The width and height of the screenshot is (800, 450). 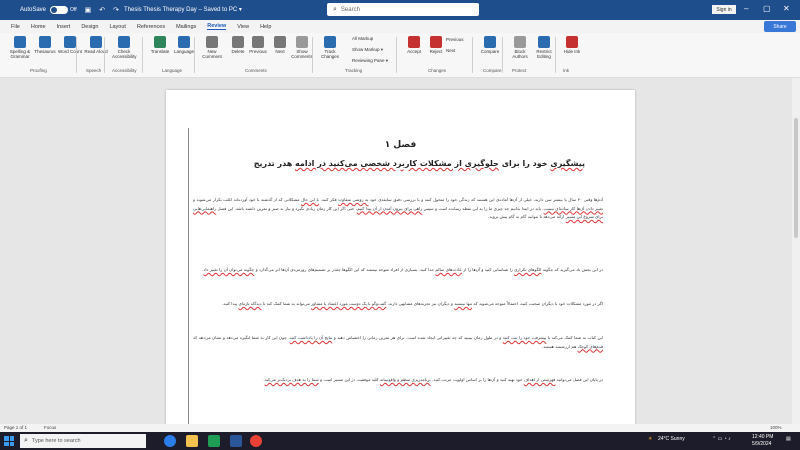 What do you see at coordinates (214, 441) in the screenshot?
I see `excel-icon` at bounding box center [214, 441].